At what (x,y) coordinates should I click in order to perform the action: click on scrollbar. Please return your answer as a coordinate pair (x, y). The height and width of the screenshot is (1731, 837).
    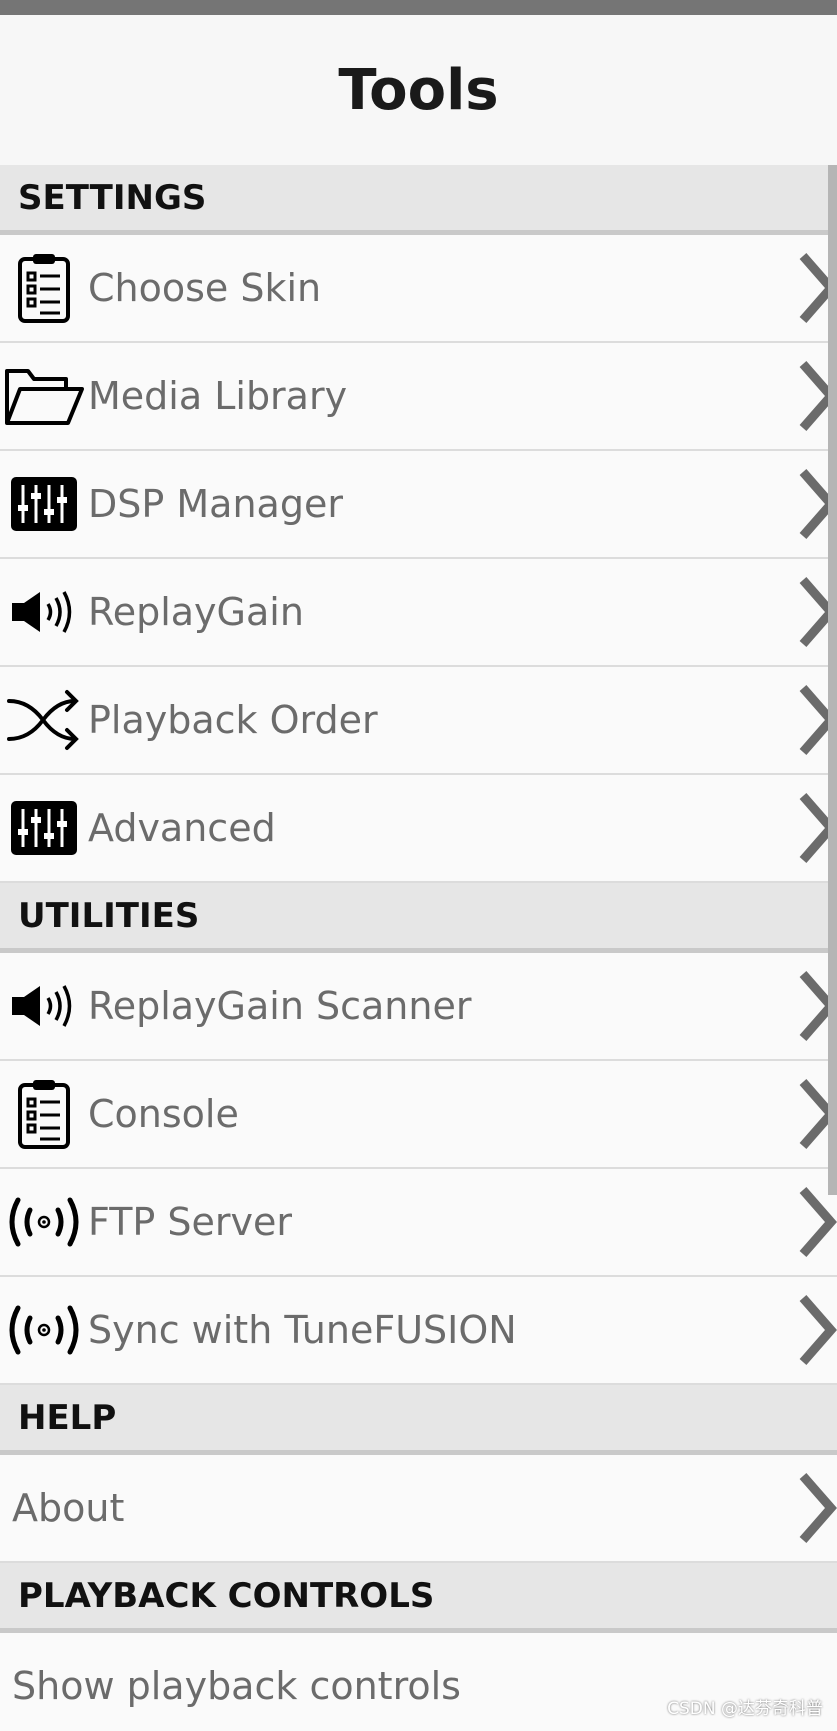
    Looking at the image, I should click on (832, 680).